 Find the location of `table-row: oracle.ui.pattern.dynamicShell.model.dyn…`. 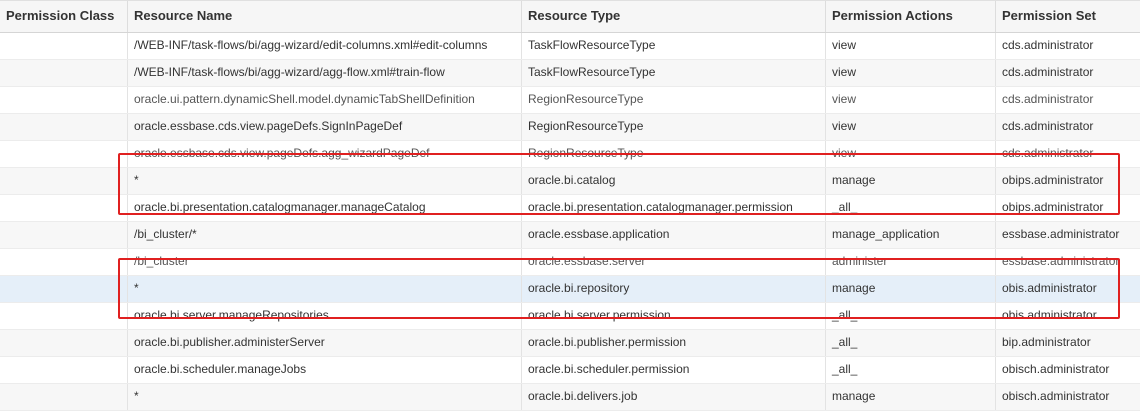

table-row: oracle.ui.pattern.dynamicShell.model.dyn… is located at coordinates (570, 100).